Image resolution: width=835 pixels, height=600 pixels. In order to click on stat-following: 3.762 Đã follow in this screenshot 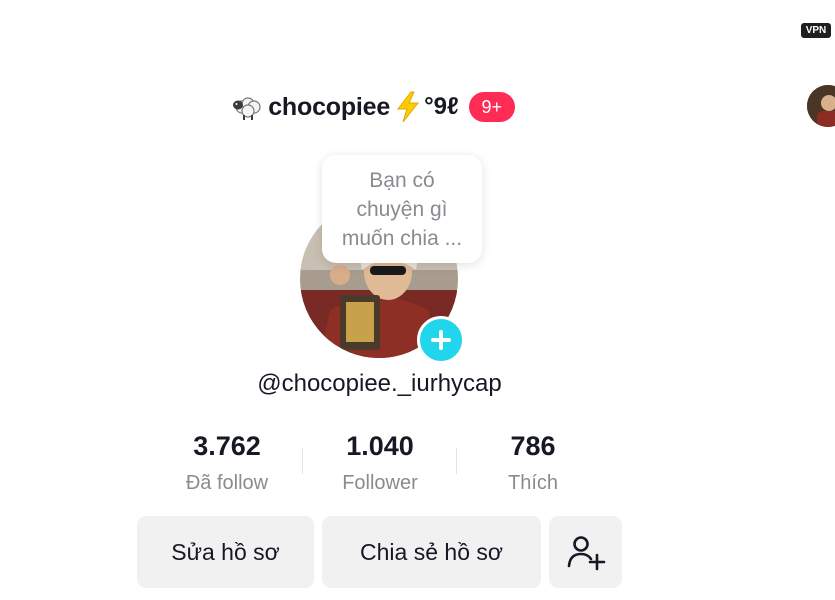, I will do `click(227, 463)`.